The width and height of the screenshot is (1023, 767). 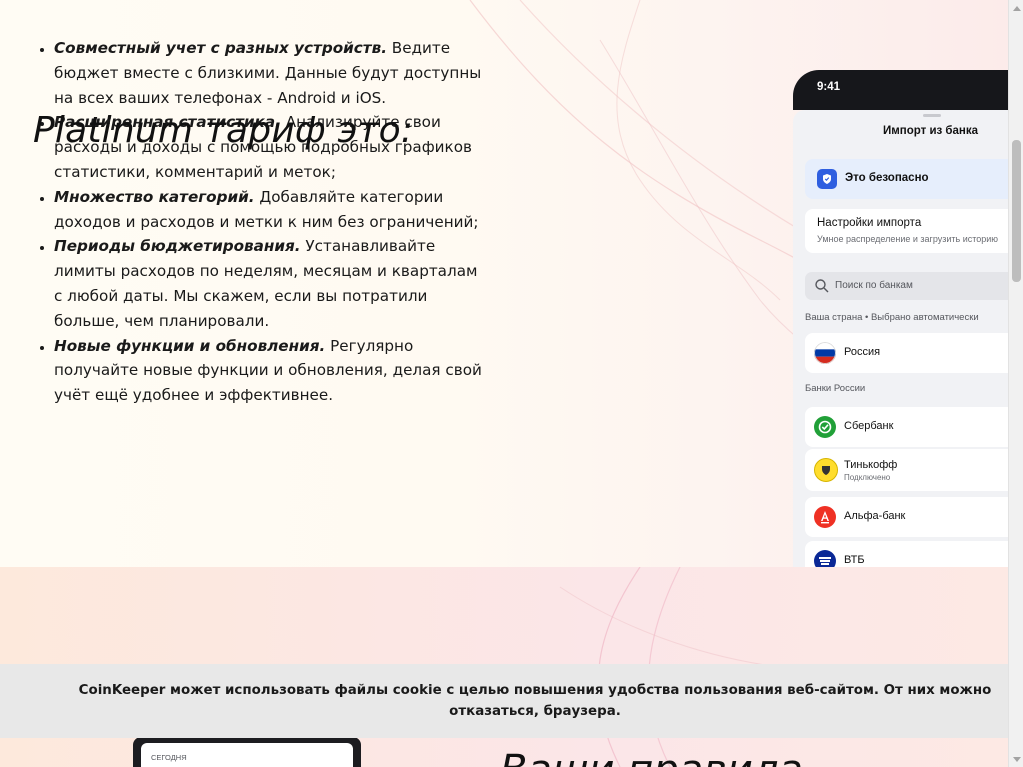 I want to click on today-label: СЕГОДНЯ, so click(x=169, y=757).